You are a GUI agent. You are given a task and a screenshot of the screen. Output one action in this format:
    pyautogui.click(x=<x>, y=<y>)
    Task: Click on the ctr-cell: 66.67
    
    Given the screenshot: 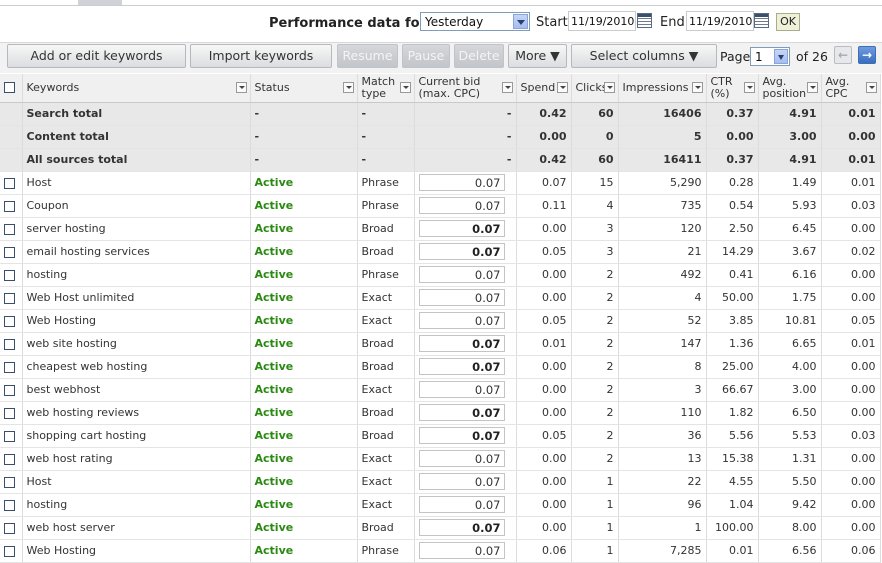 What is the action you would take?
    pyautogui.click(x=732, y=390)
    